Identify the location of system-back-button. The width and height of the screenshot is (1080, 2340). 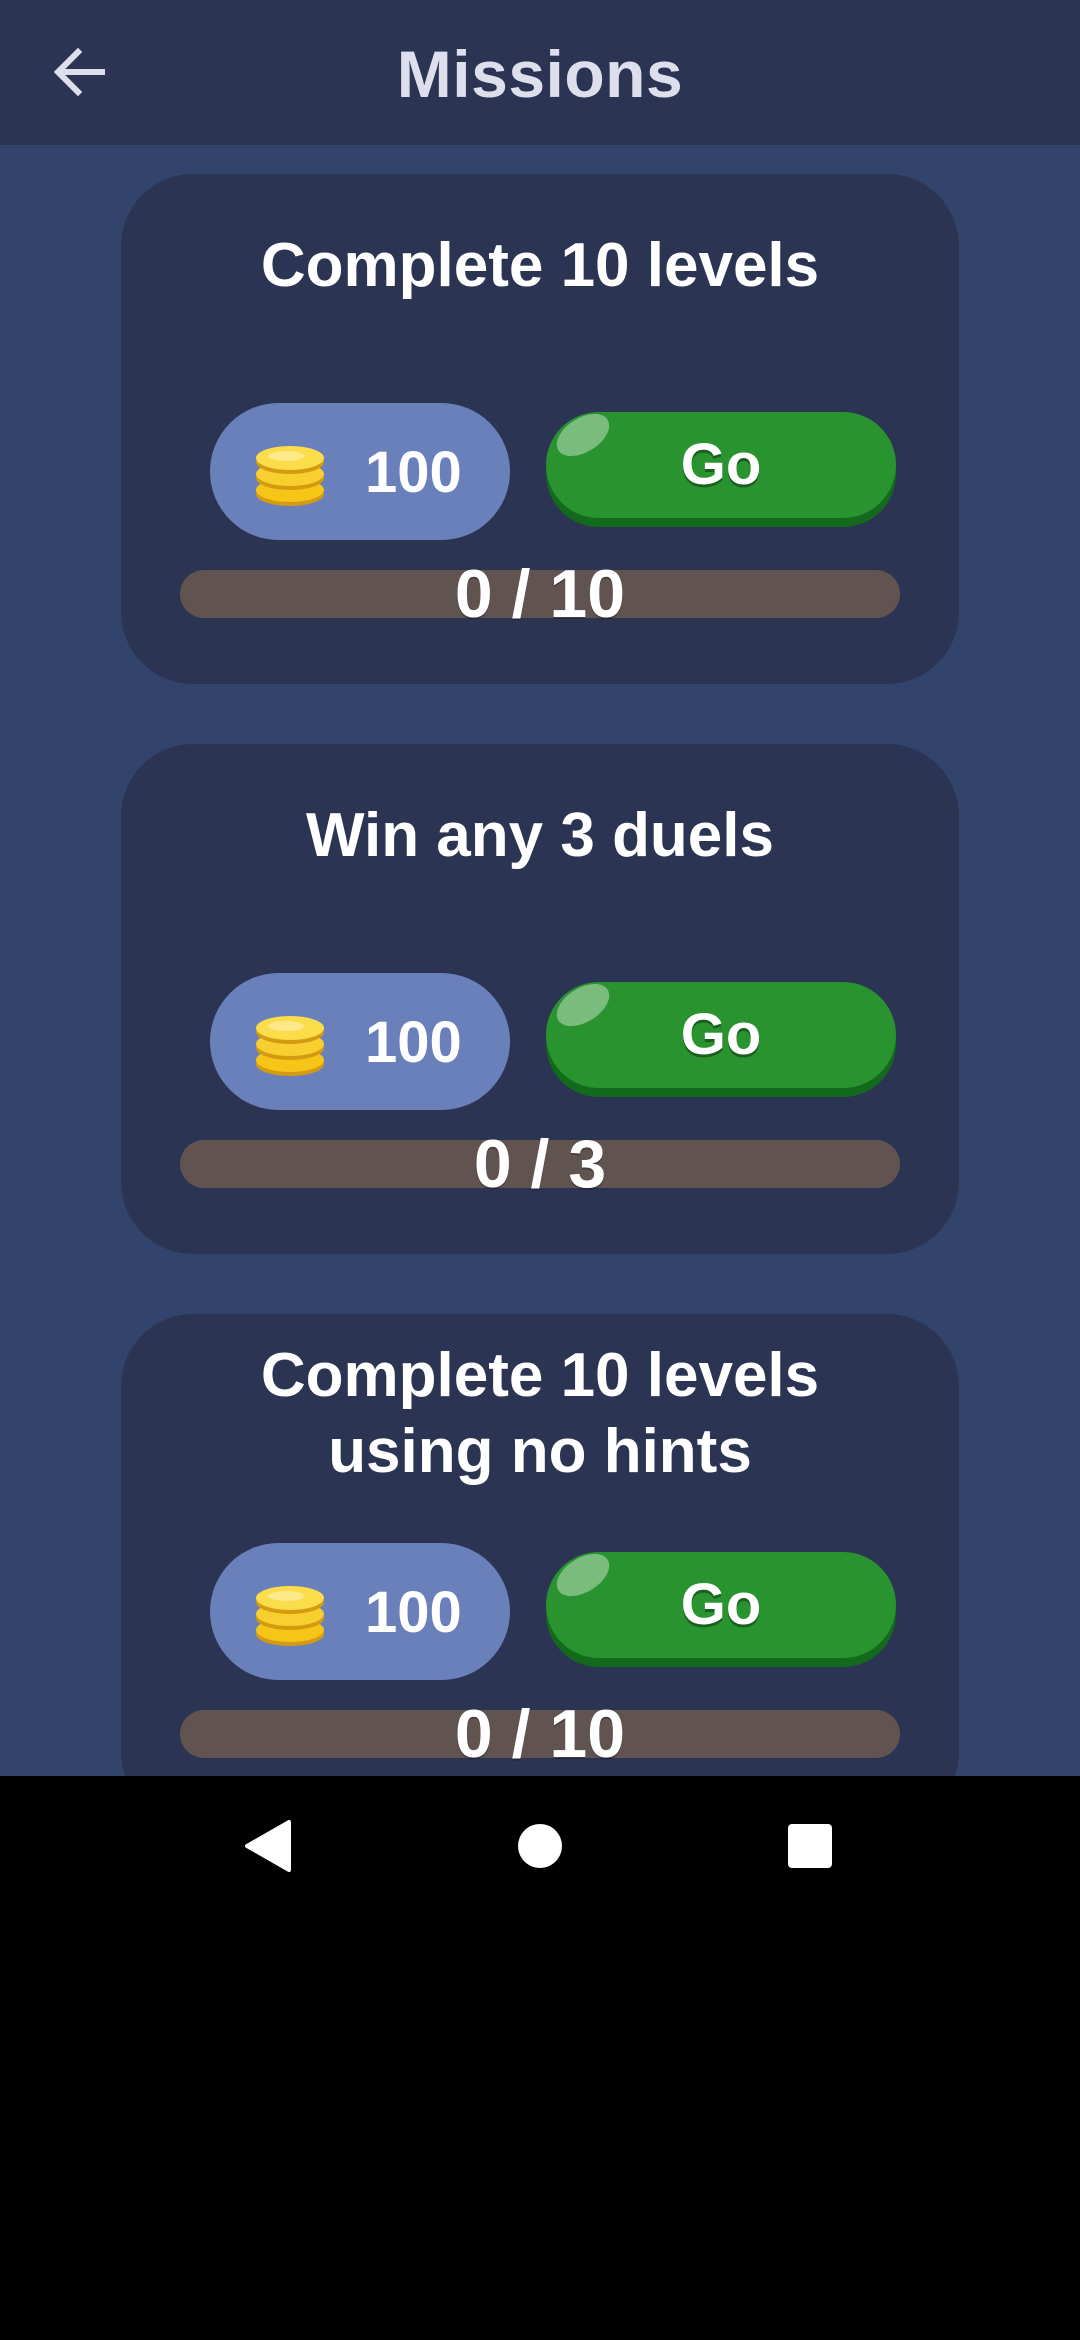
(268, 1846).